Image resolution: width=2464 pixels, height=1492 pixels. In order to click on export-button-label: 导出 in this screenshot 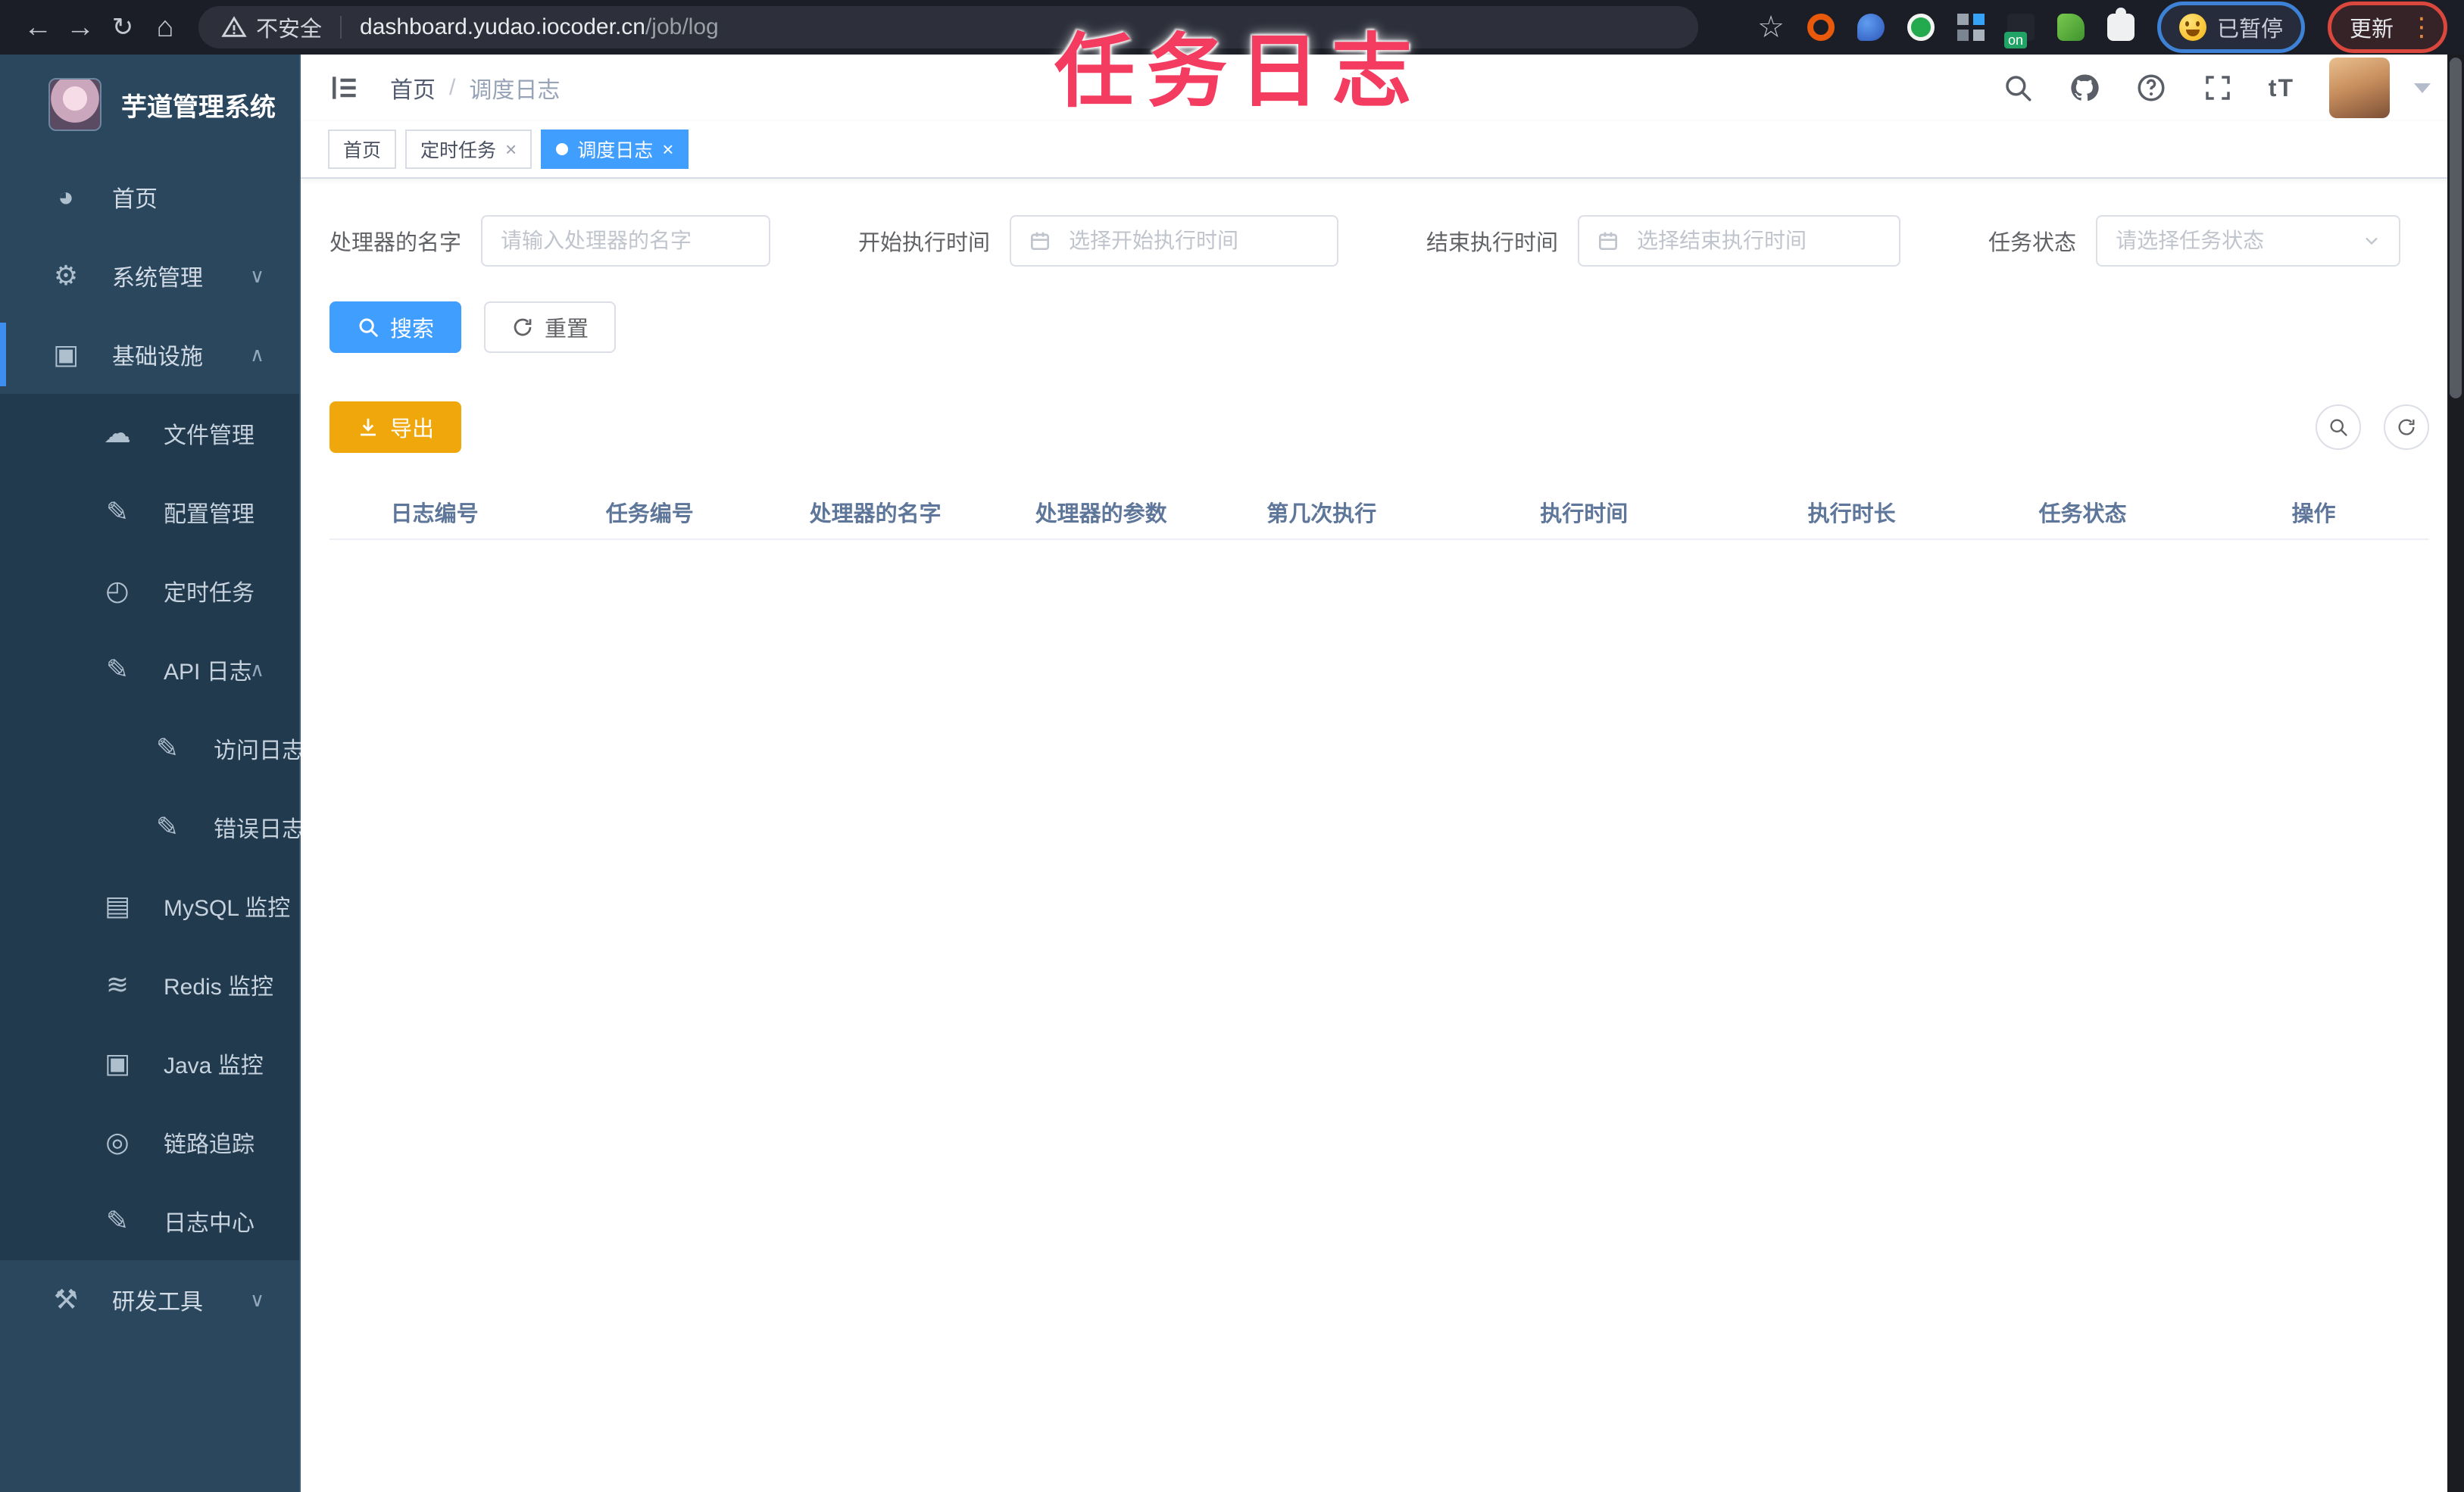, I will do `click(412, 430)`.